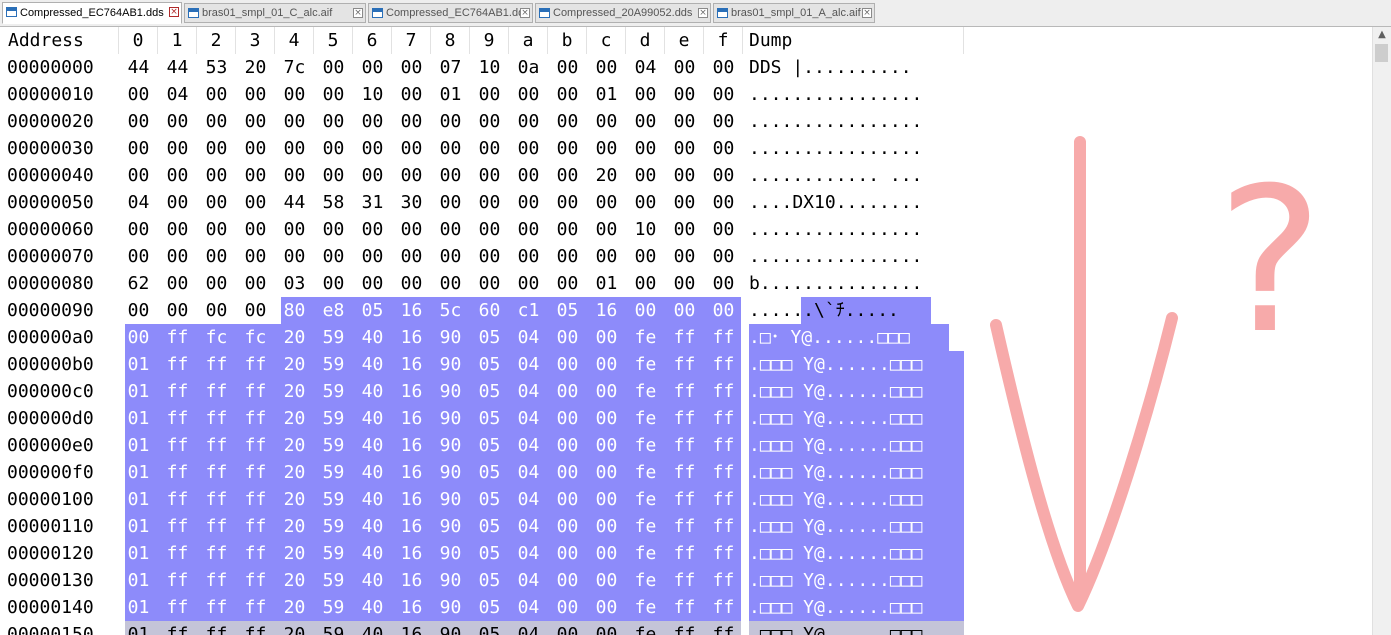  Describe the element at coordinates (450, 13) in the screenshot. I see `tab-3: Compressed_EC764AB1.dds ×` at that location.